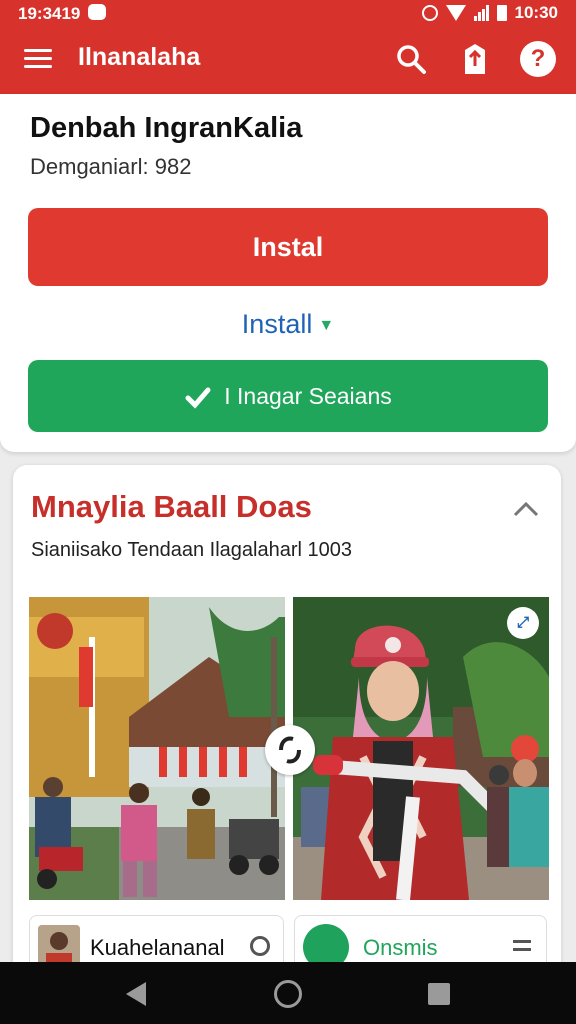  Describe the element at coordinates (171, 506) in the screenshot. I see `gallery-title: Mnaylia Baall Doas` at that location.